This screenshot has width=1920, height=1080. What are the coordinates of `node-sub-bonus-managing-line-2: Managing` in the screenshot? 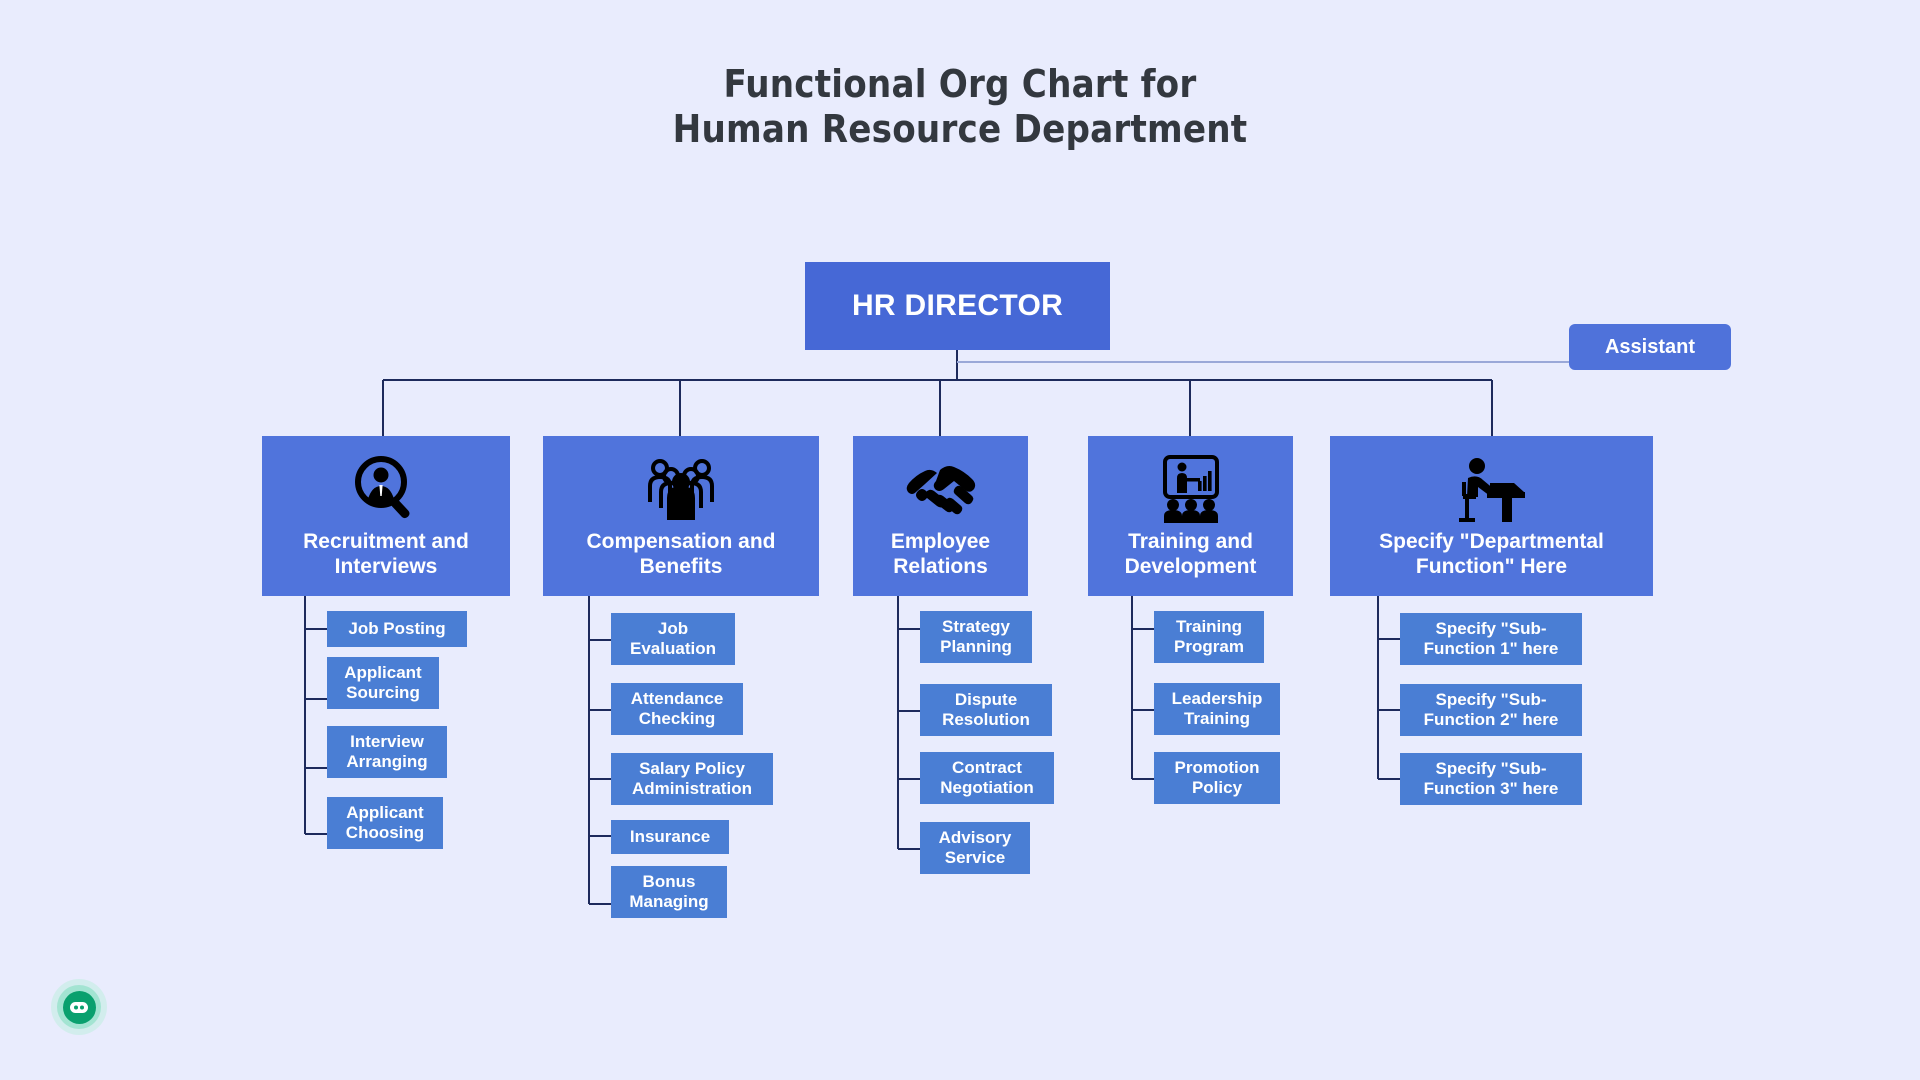 It's located at (669, 901).